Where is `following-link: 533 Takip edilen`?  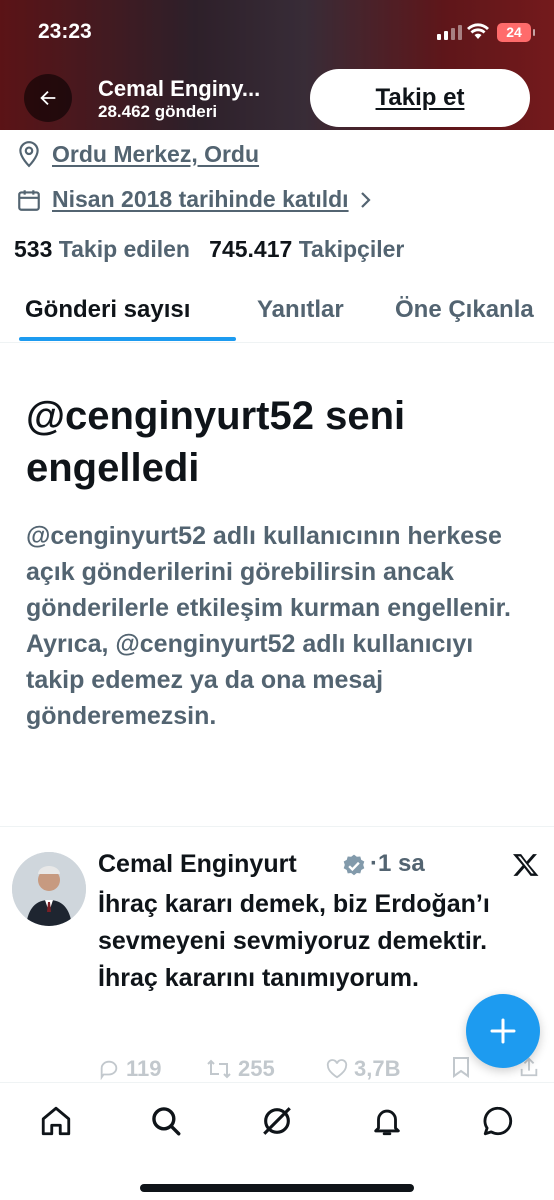
following-link: 533 Takip edilen is located at coordinates (102, 249).